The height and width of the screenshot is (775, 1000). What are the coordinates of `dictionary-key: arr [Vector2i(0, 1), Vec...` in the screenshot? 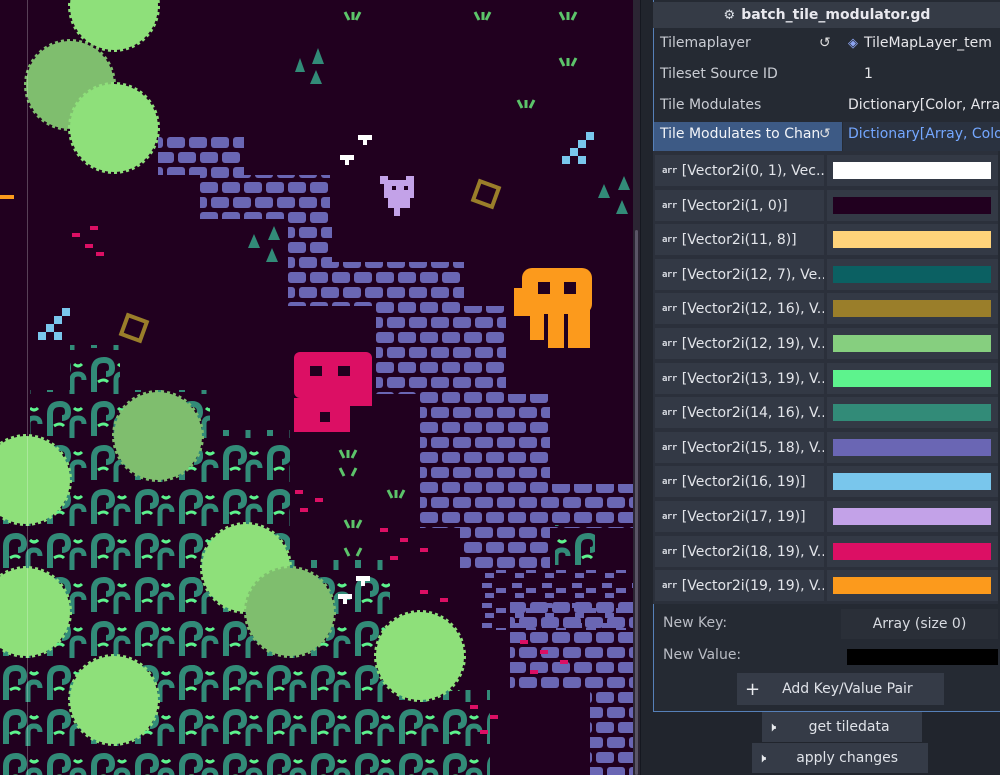 It's located at (739, 170).